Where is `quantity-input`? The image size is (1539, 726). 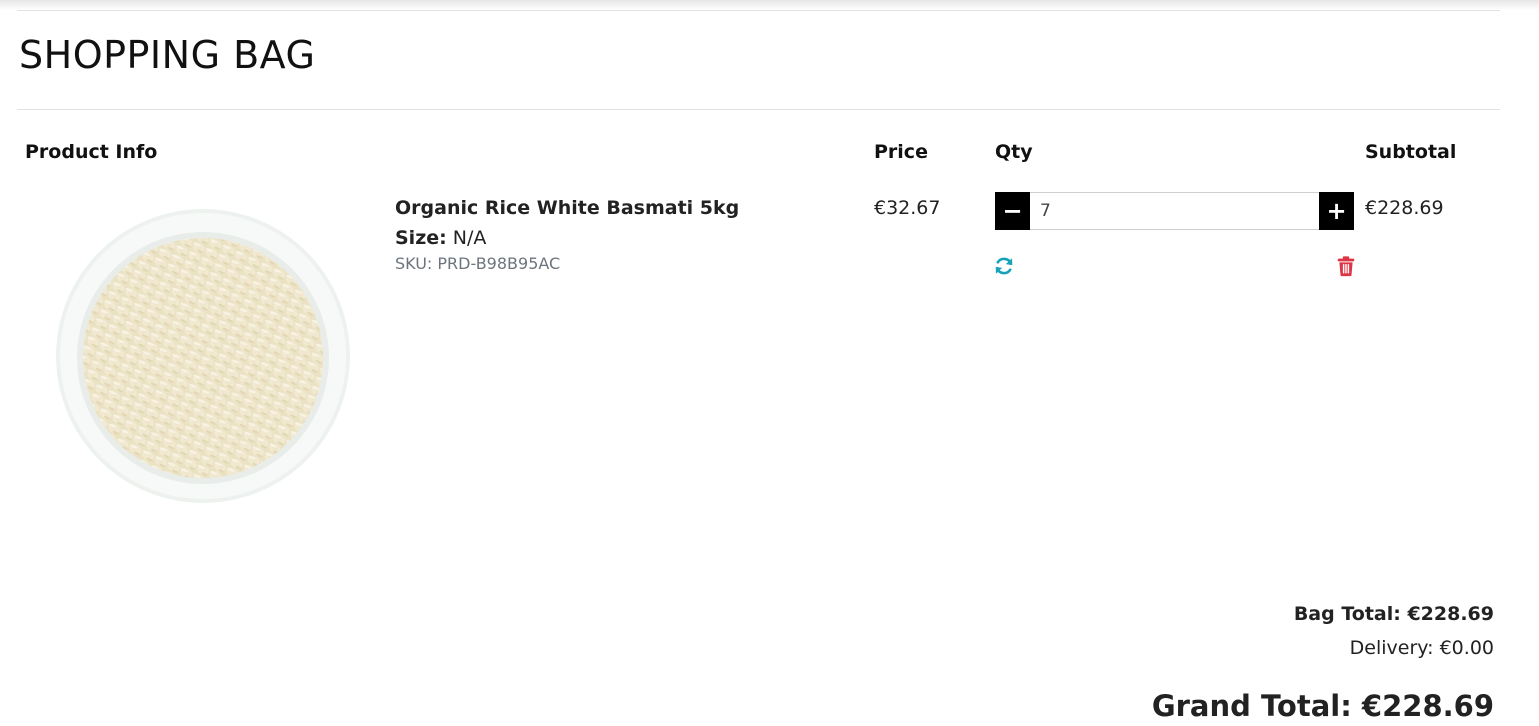
quantity-input is located at coordinates (1174, 211).